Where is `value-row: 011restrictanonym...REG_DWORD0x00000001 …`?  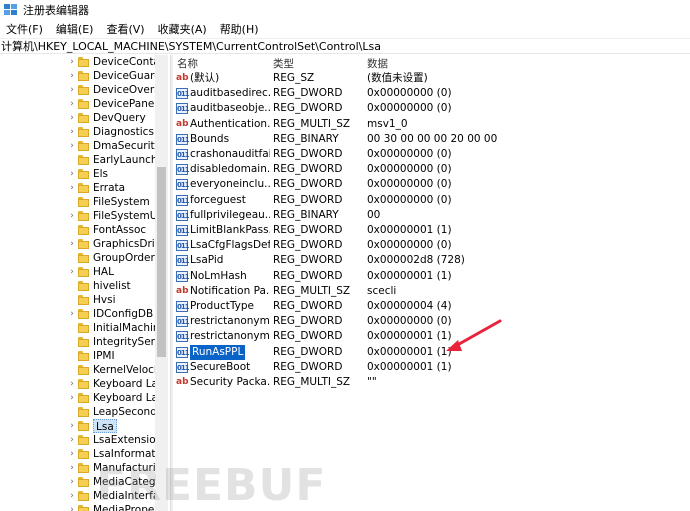
value-row: 011restrictanonym...REG_DWORD0x00000001 … is located at coordinates (431, 336).